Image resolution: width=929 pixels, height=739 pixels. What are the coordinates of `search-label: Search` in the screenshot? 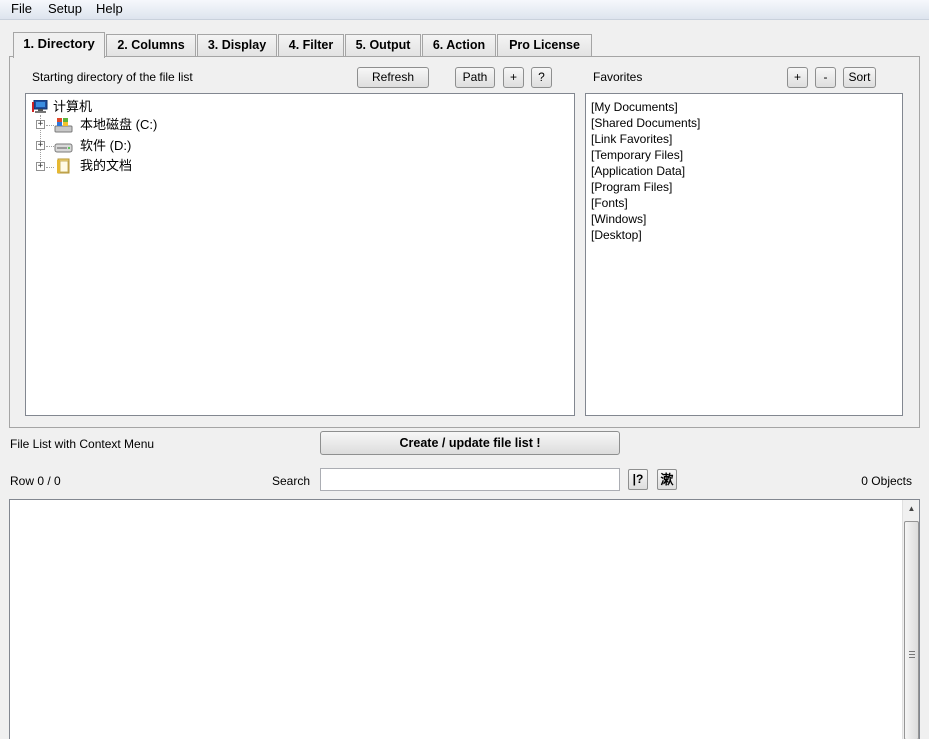 It's located at (291, 481).